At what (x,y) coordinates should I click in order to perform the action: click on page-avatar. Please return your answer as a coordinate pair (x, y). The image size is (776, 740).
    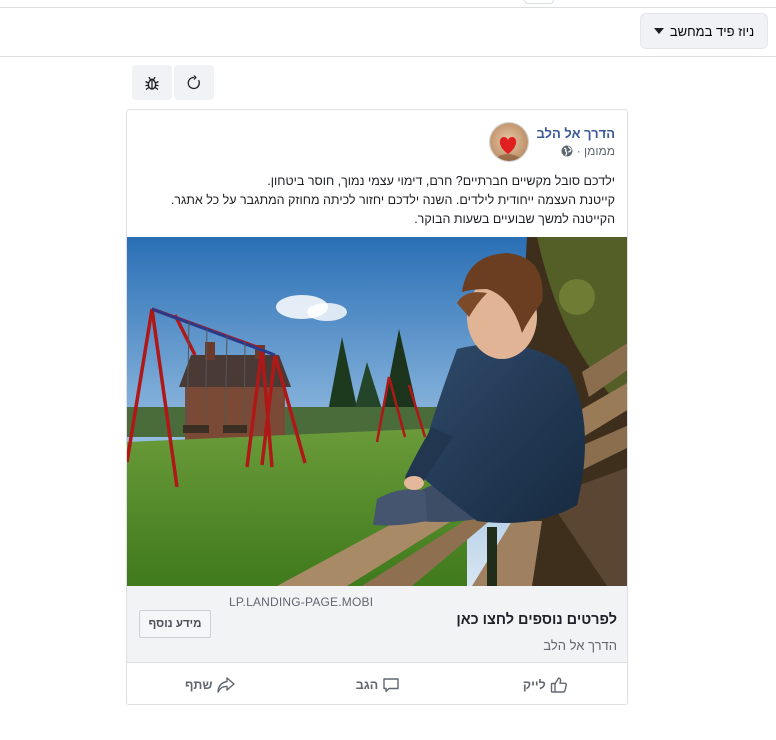
    Looking at the image, I should click on (508, 142).